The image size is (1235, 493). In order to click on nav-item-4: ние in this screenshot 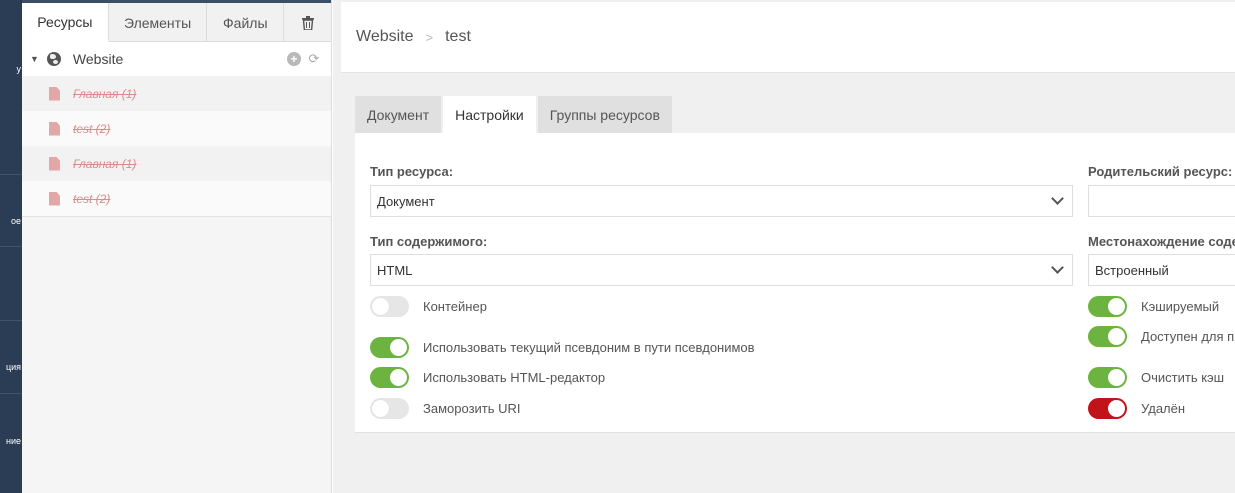, I will do `click(13, 441)`.